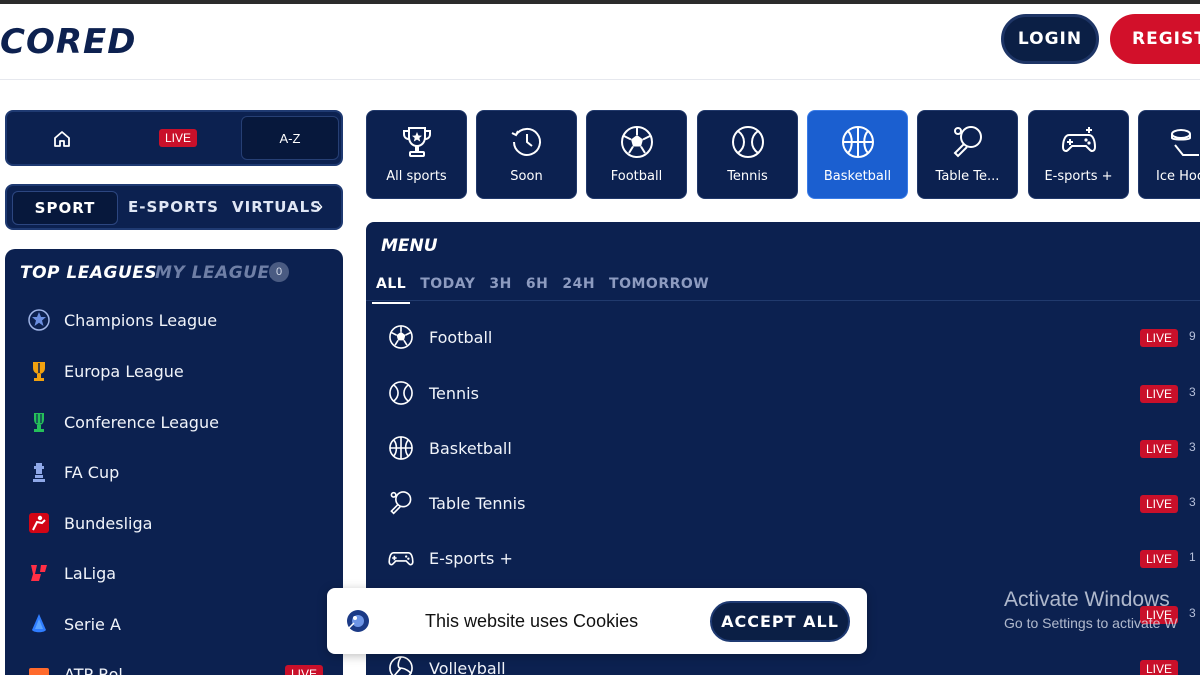 The height and width of the screenshot is (675, 1200). I want to click on quick-nav: LIVE A-Z, so click(174, 138).